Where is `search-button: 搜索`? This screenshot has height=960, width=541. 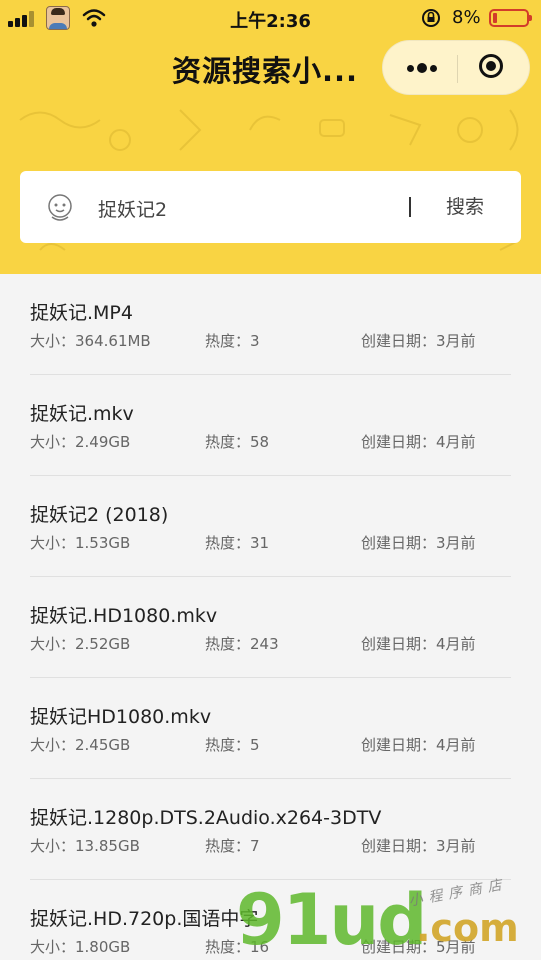
search-button: 搜索 is located at coordinates (478, 207).